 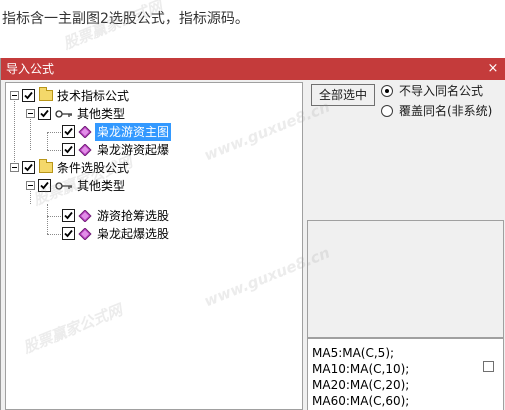 What do you see at coordinates (93, 168) in the screenshot?
I see `tree-label: 条件选股公式` at bounding box center [93, 168].